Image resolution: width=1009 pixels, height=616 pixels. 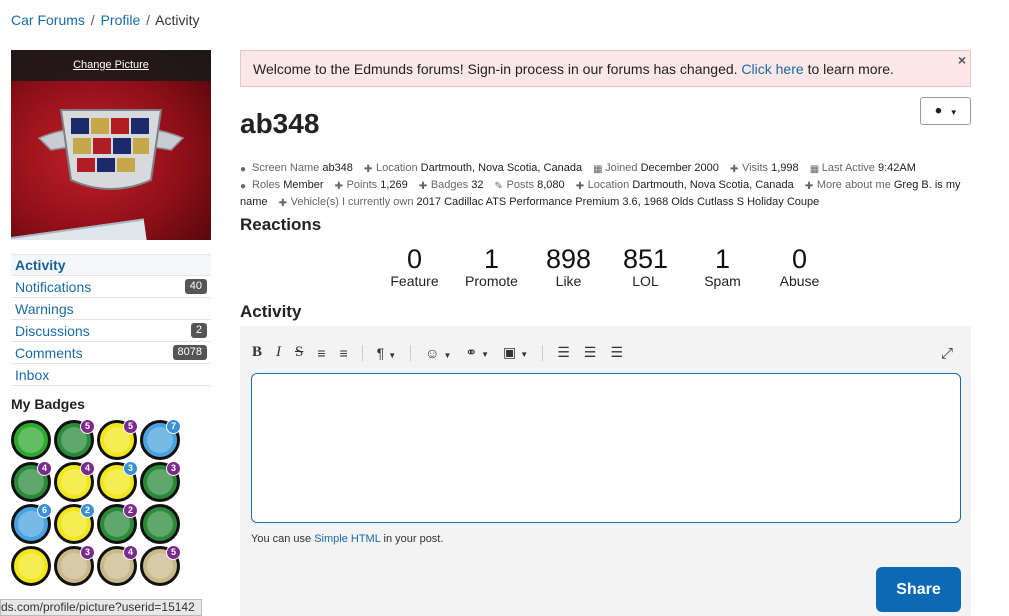 I want to click on reaction-label: LOL, so click(x=645, y=281).